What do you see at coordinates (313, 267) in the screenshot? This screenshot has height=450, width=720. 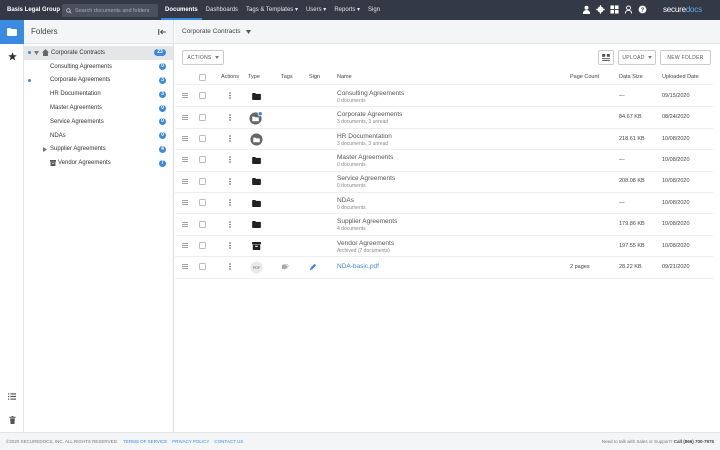 I see `sign-pen-icon` at bounding box center [313, 267].